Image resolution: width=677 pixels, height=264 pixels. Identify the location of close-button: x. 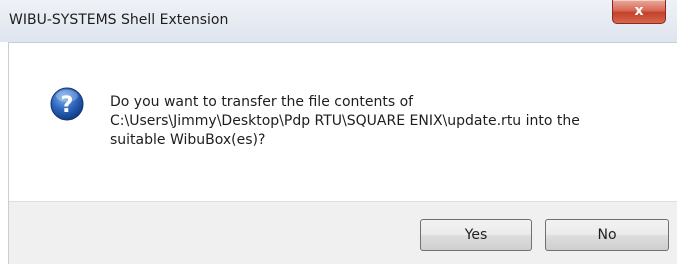
(639, 12).